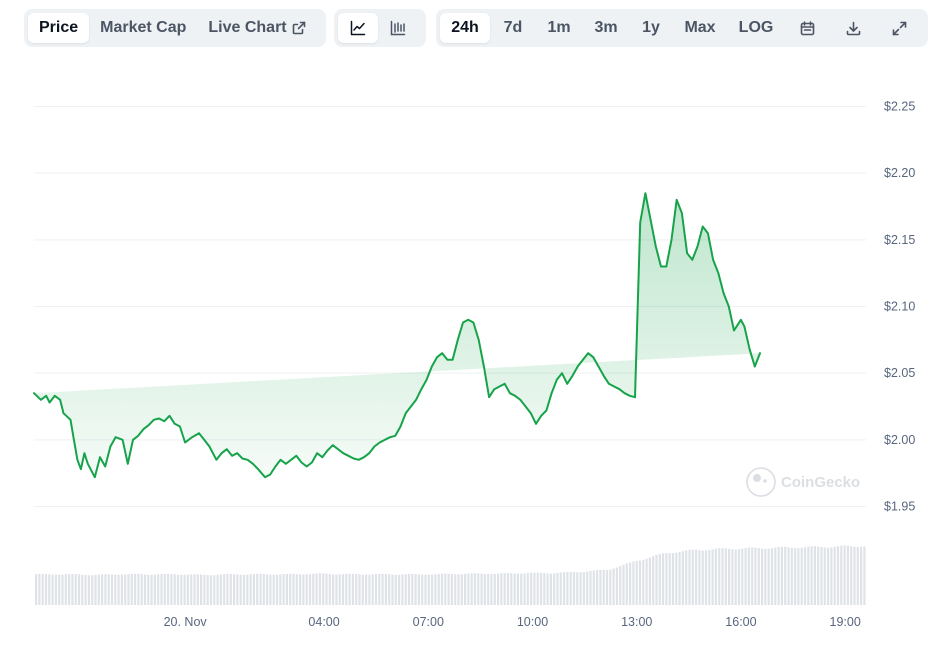 This screenshot has height=649, width=946. I want to click on download-button, so click(853, 28).